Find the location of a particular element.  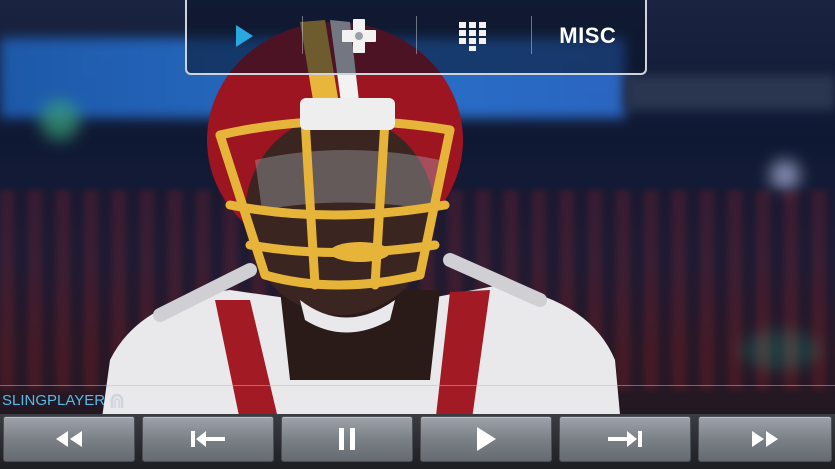

keypad-grid-icon is located at coordinates (473, 36).